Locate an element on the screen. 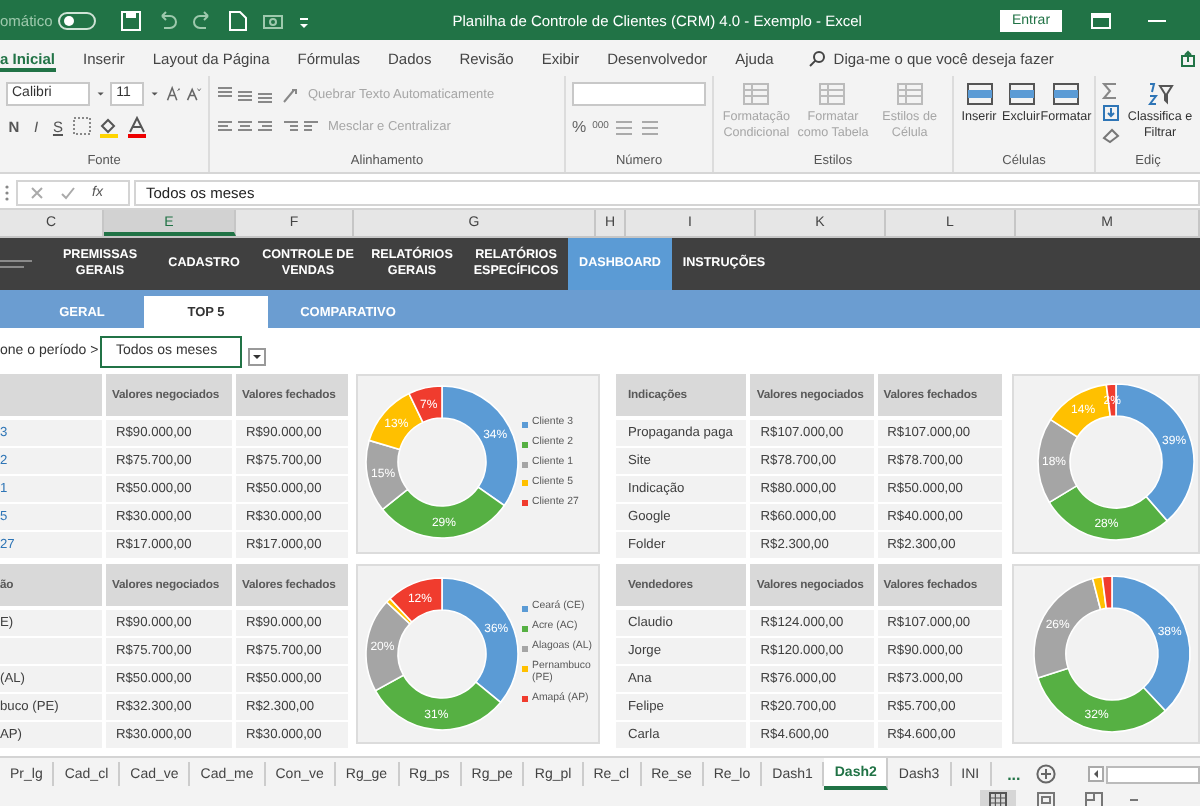 Image resolution: width=1200 pixels, height=806 pixels. undo-icon is located at coordinates (167, 20).